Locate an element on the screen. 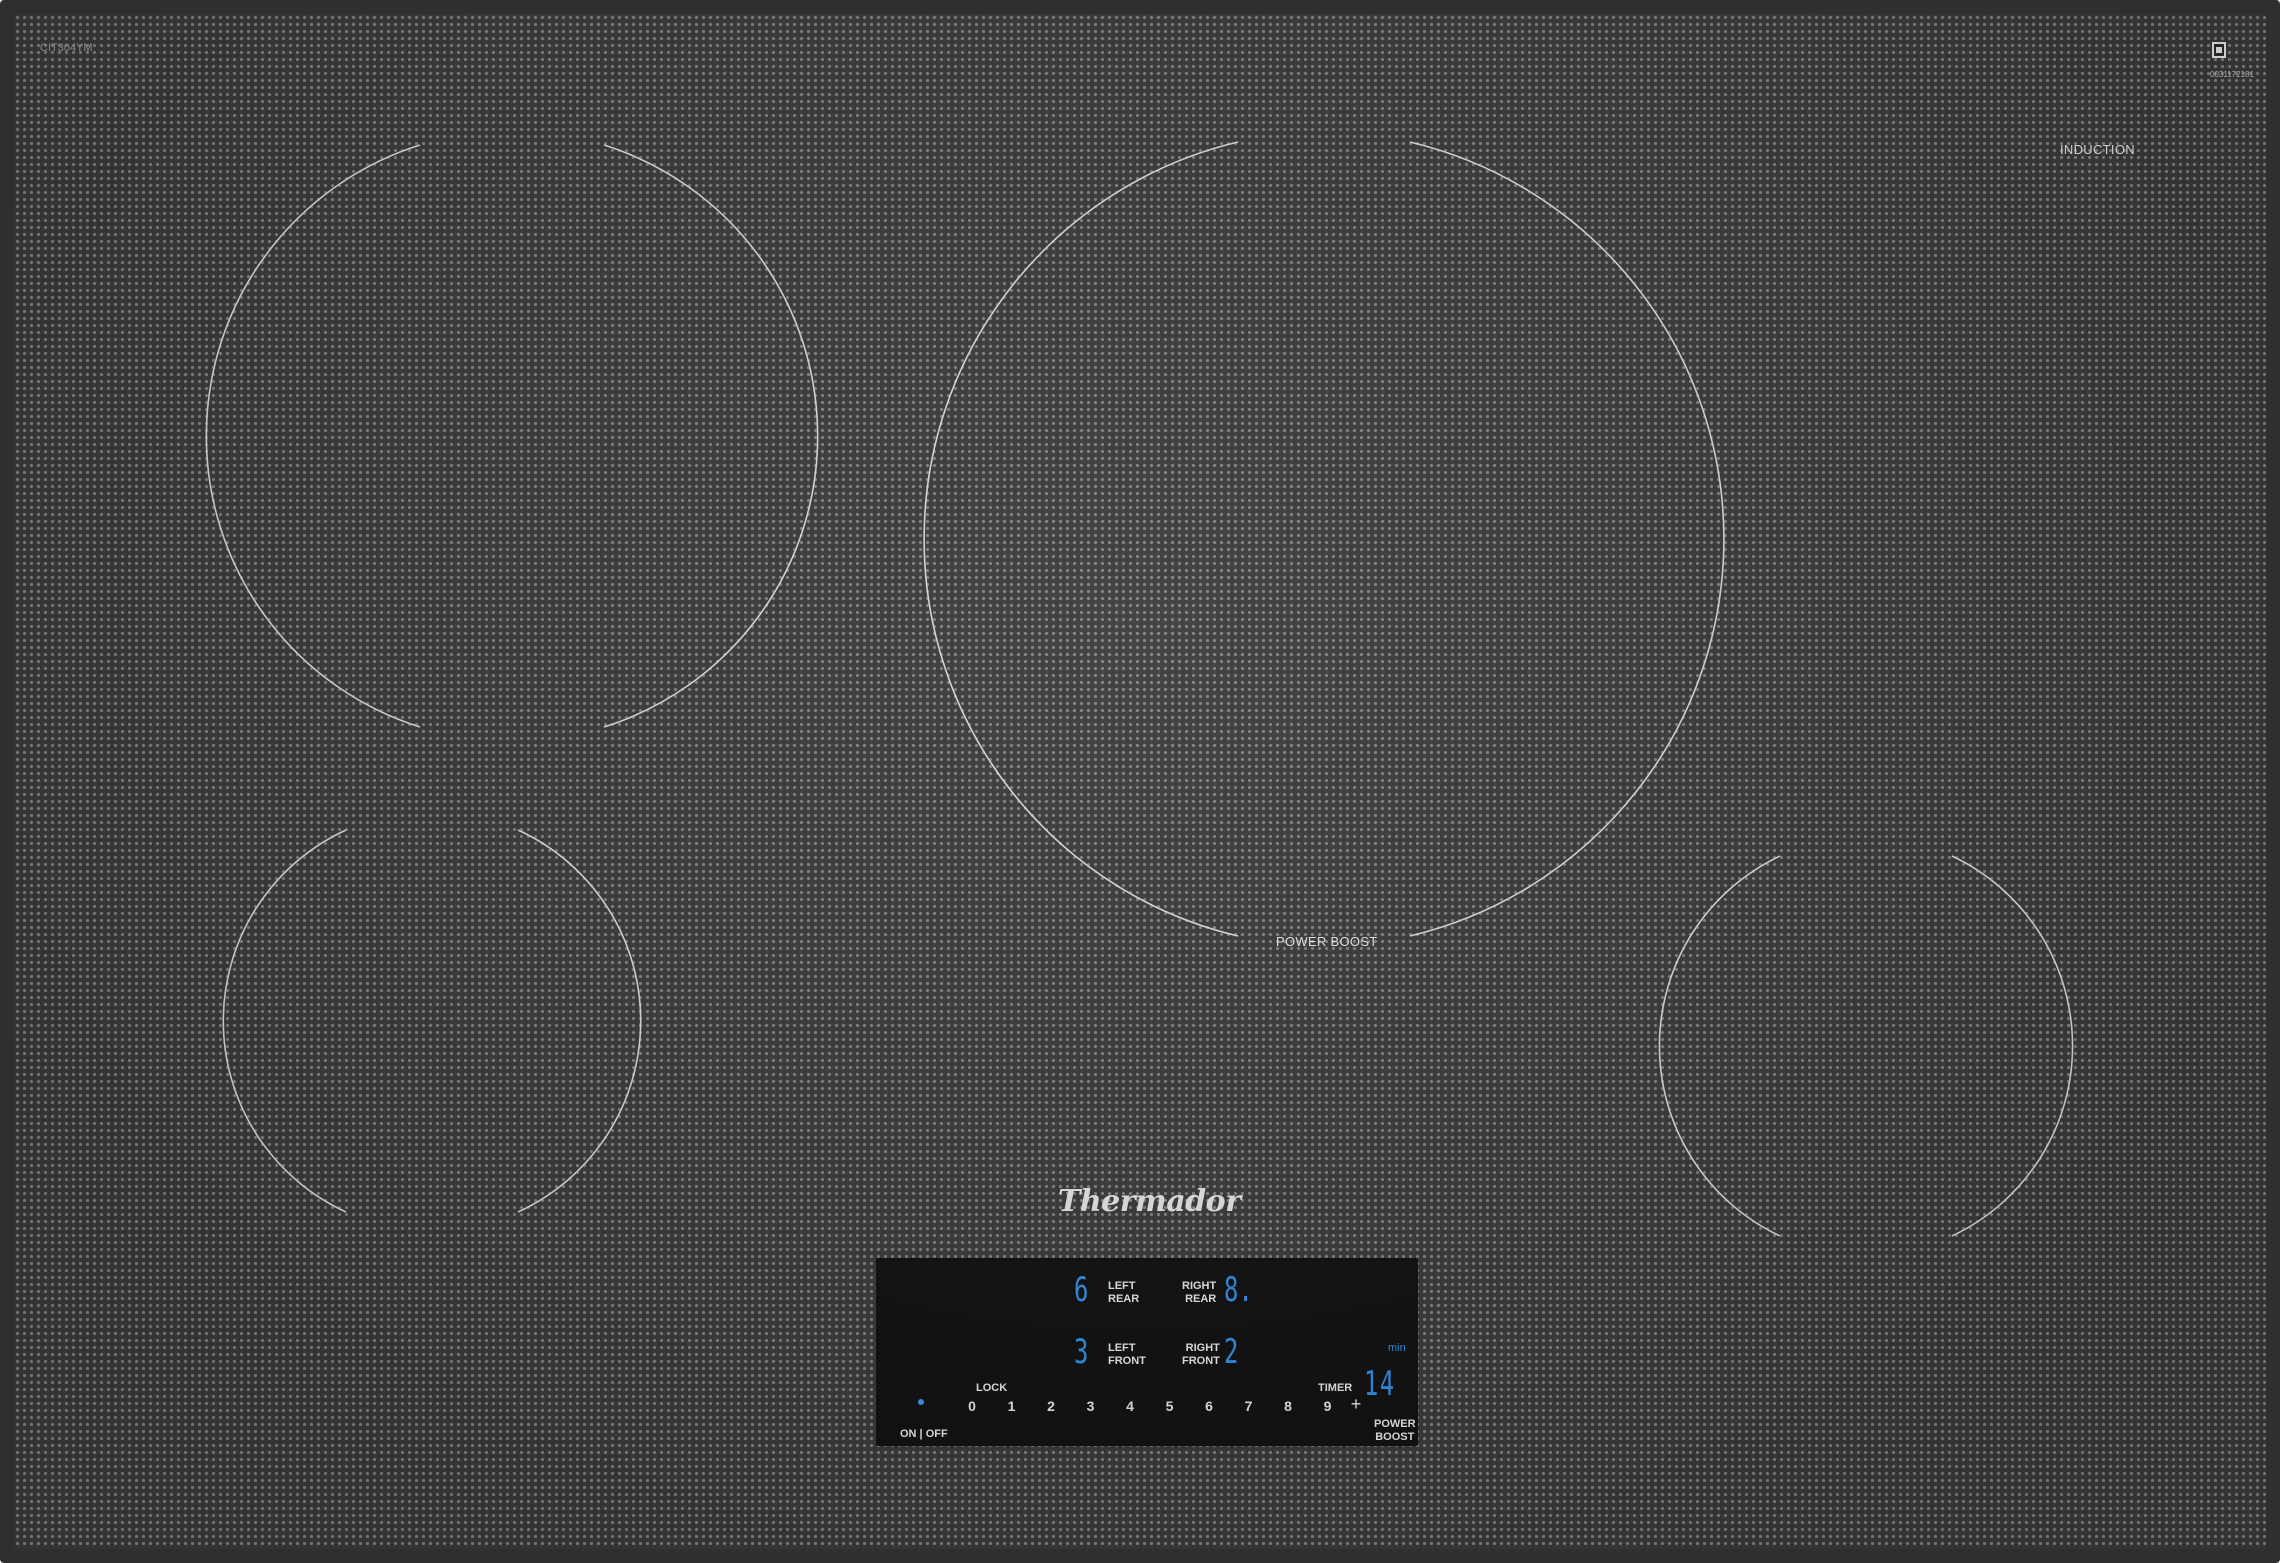 The height and width of the screenshot is (1563, 2280). slider-3: 3 is located at coordinates (1091, 1406).